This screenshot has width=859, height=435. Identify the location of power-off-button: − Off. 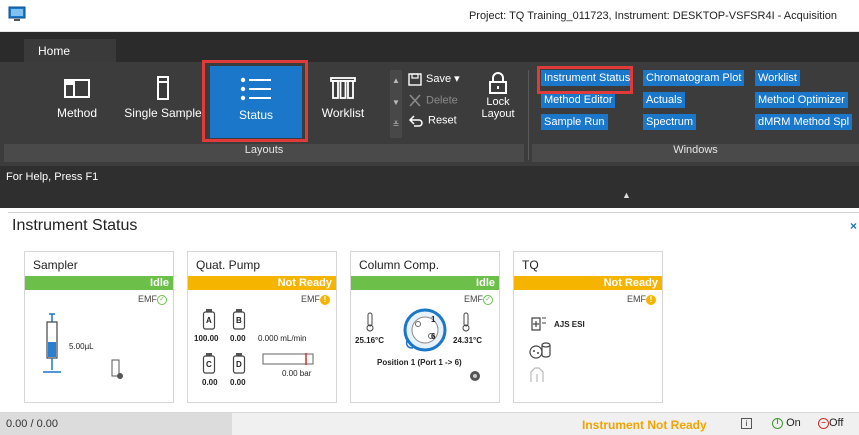
(830, 423).